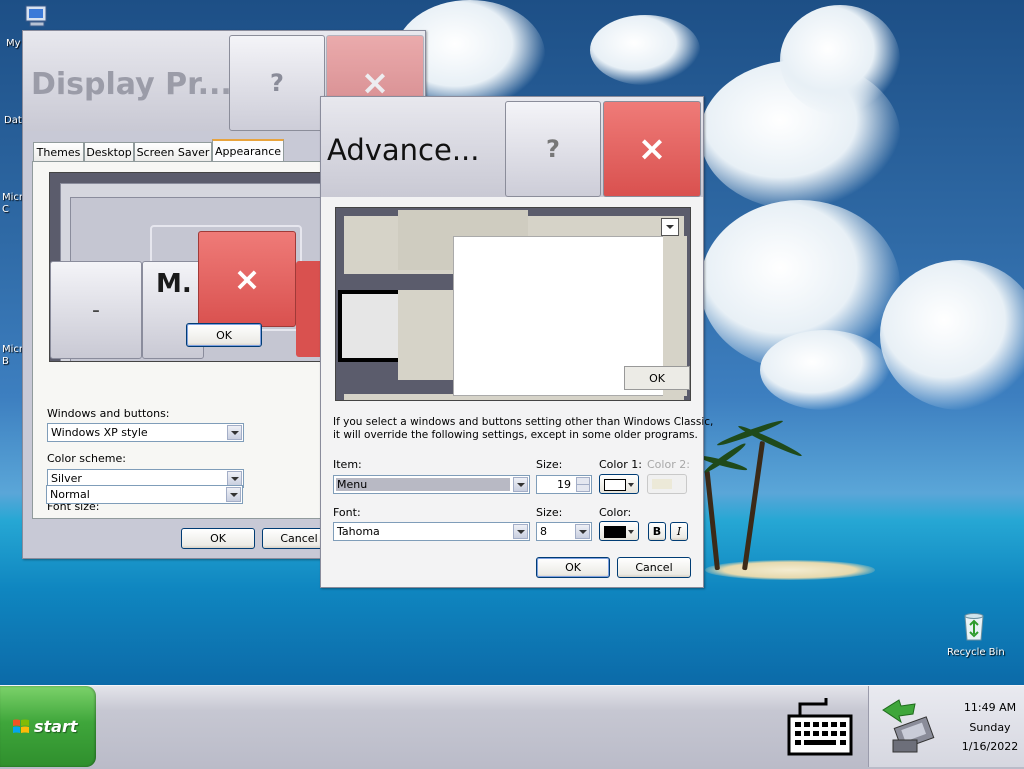 This screenshot has height=769, width=1024. What do you see at coordinates (974, 626) in the screenshot?
I see `recycle-bin-icon` at bounding box center [974, 626].